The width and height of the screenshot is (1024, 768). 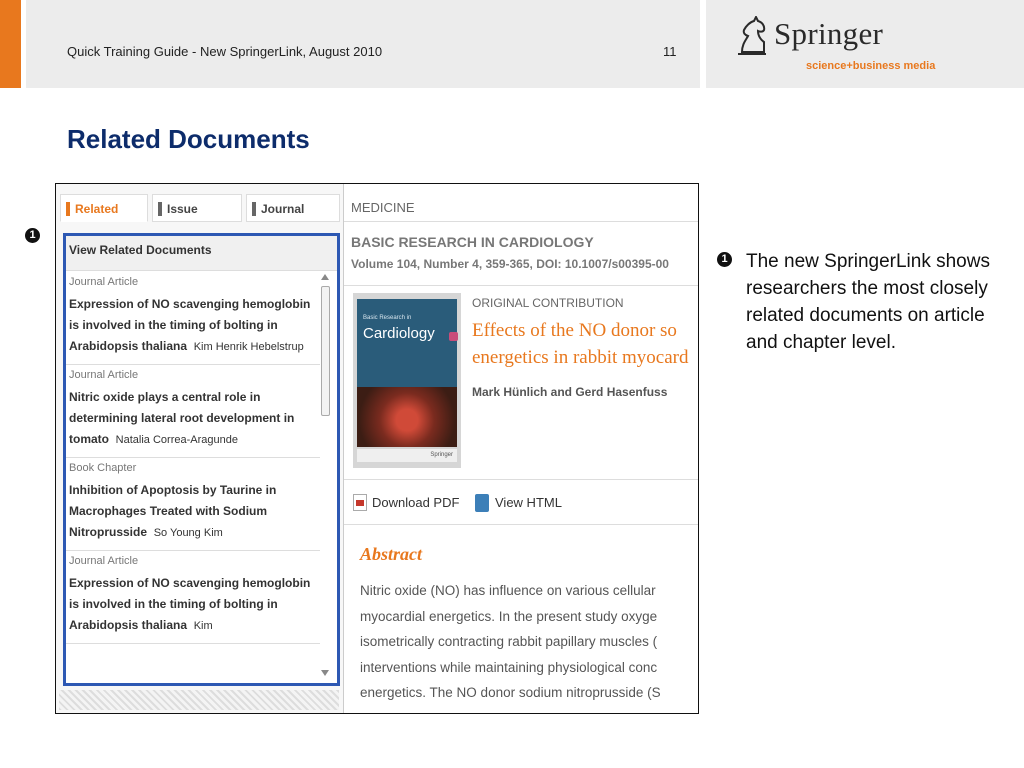 I want to click on view-html-link: View HTML, so click(x=528, y=502).